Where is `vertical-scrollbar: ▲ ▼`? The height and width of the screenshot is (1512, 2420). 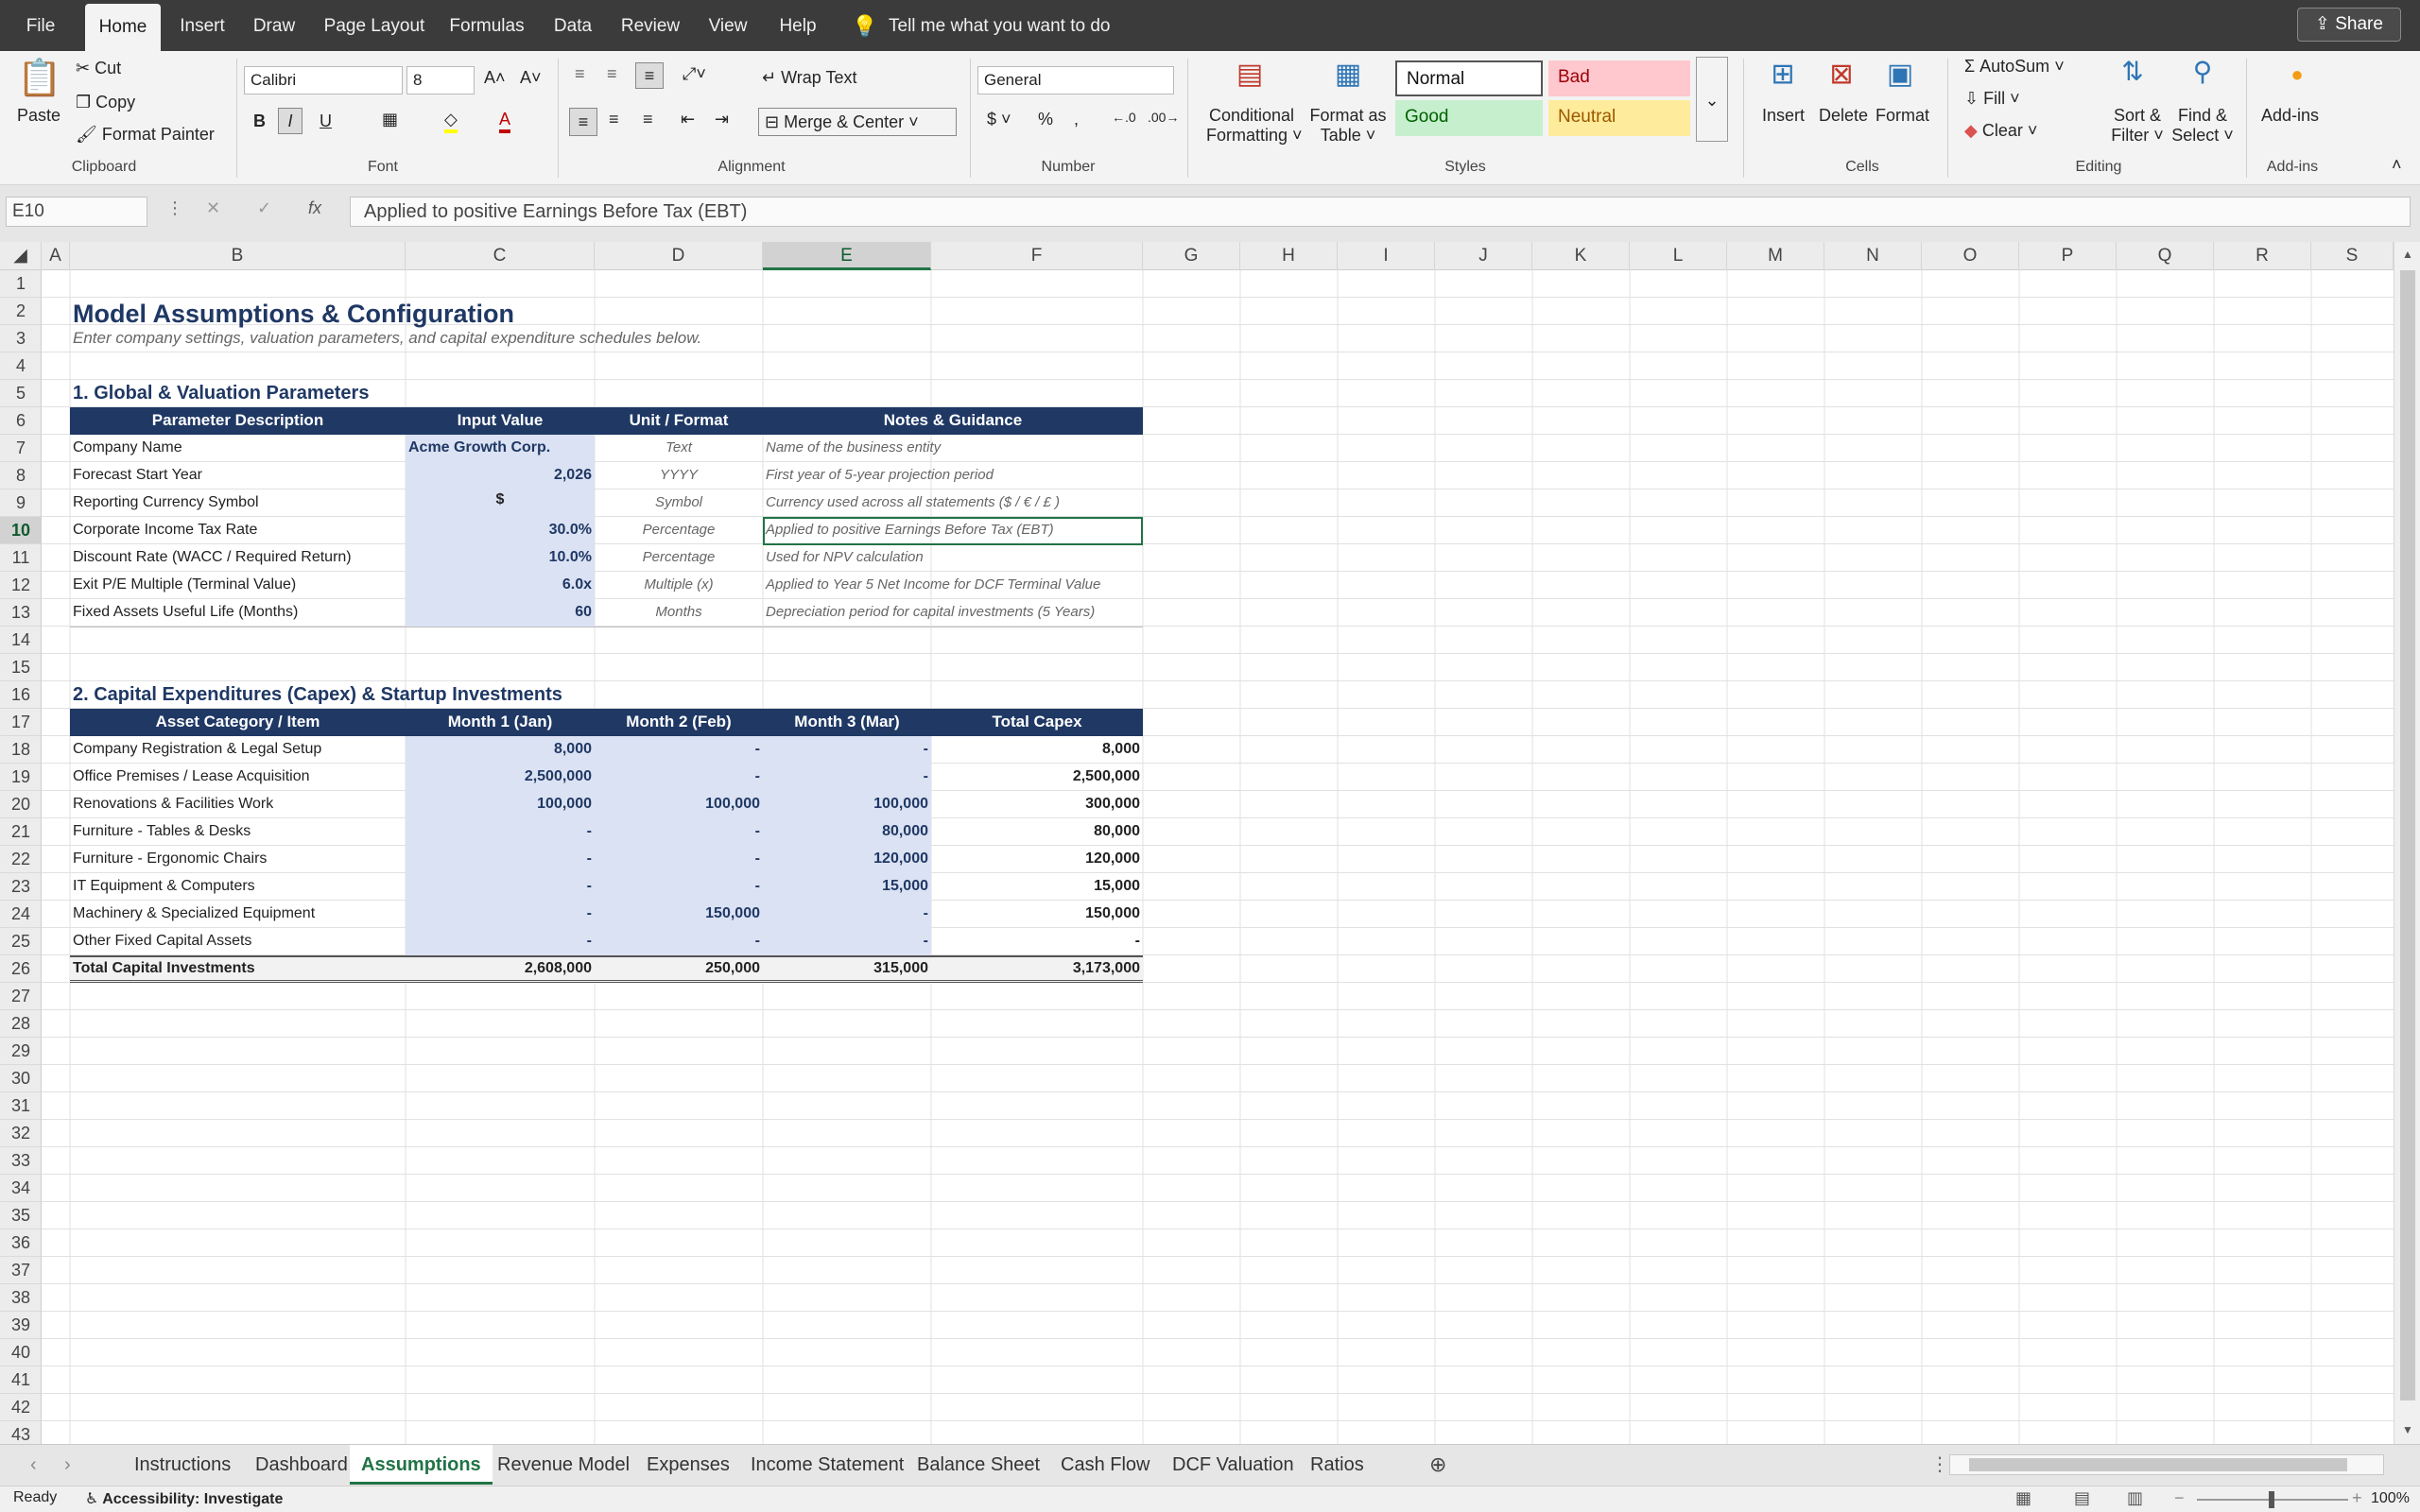 vertical-scrollbar: ▲ ▼ is located at coordinates (2407, 843).